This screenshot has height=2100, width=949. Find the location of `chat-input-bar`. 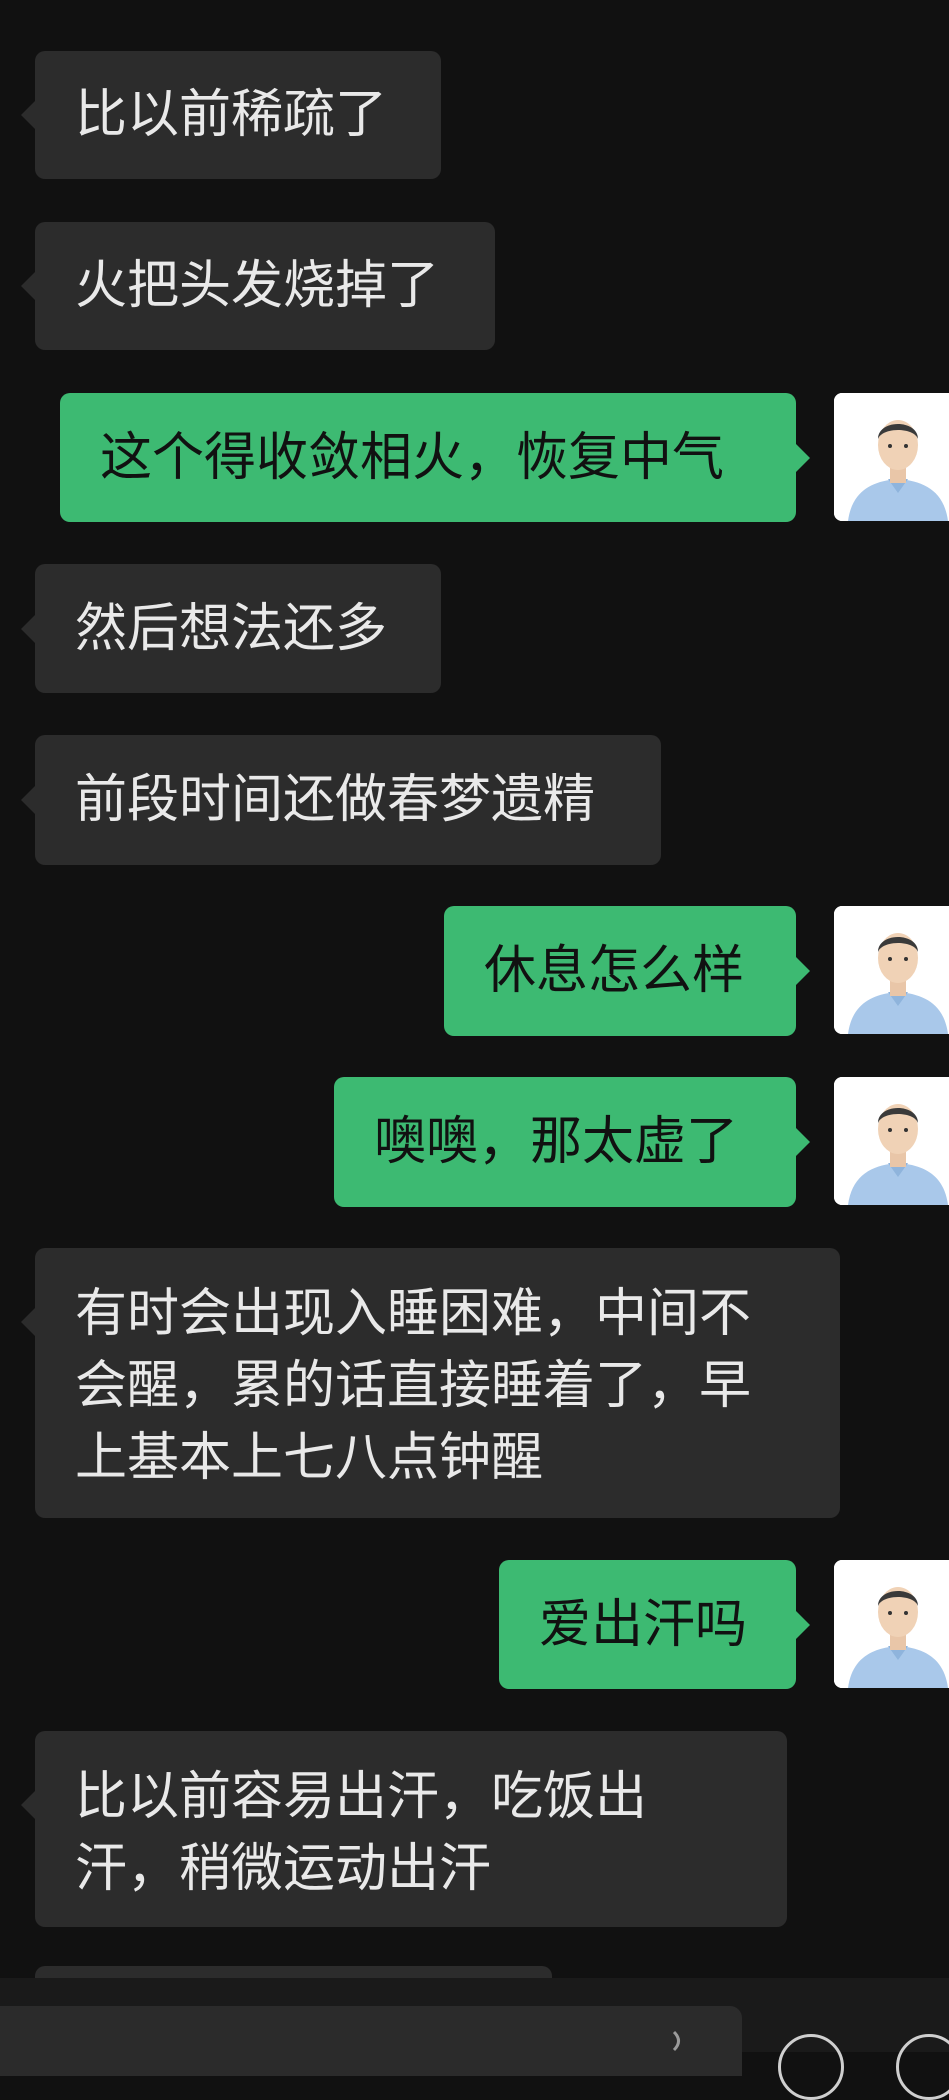

chat-input-bar is located at coordinates (474, 2039).